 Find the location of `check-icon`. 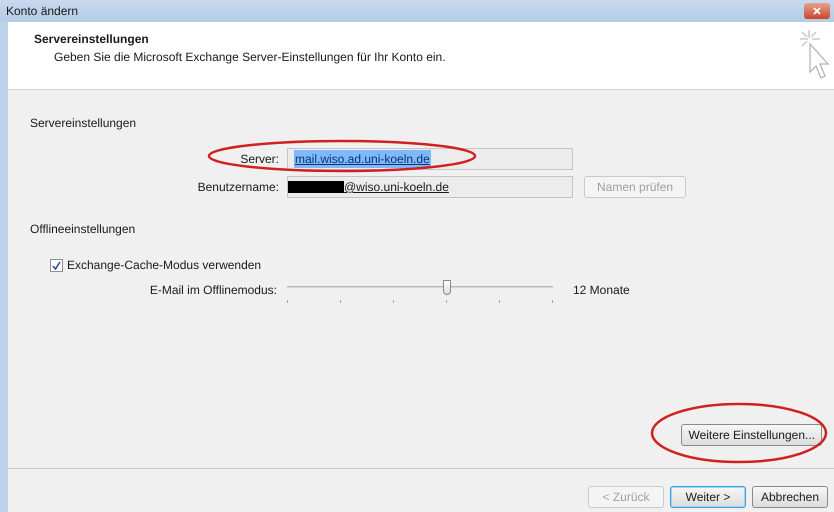

check-icon is located at coordinates (56, 265).